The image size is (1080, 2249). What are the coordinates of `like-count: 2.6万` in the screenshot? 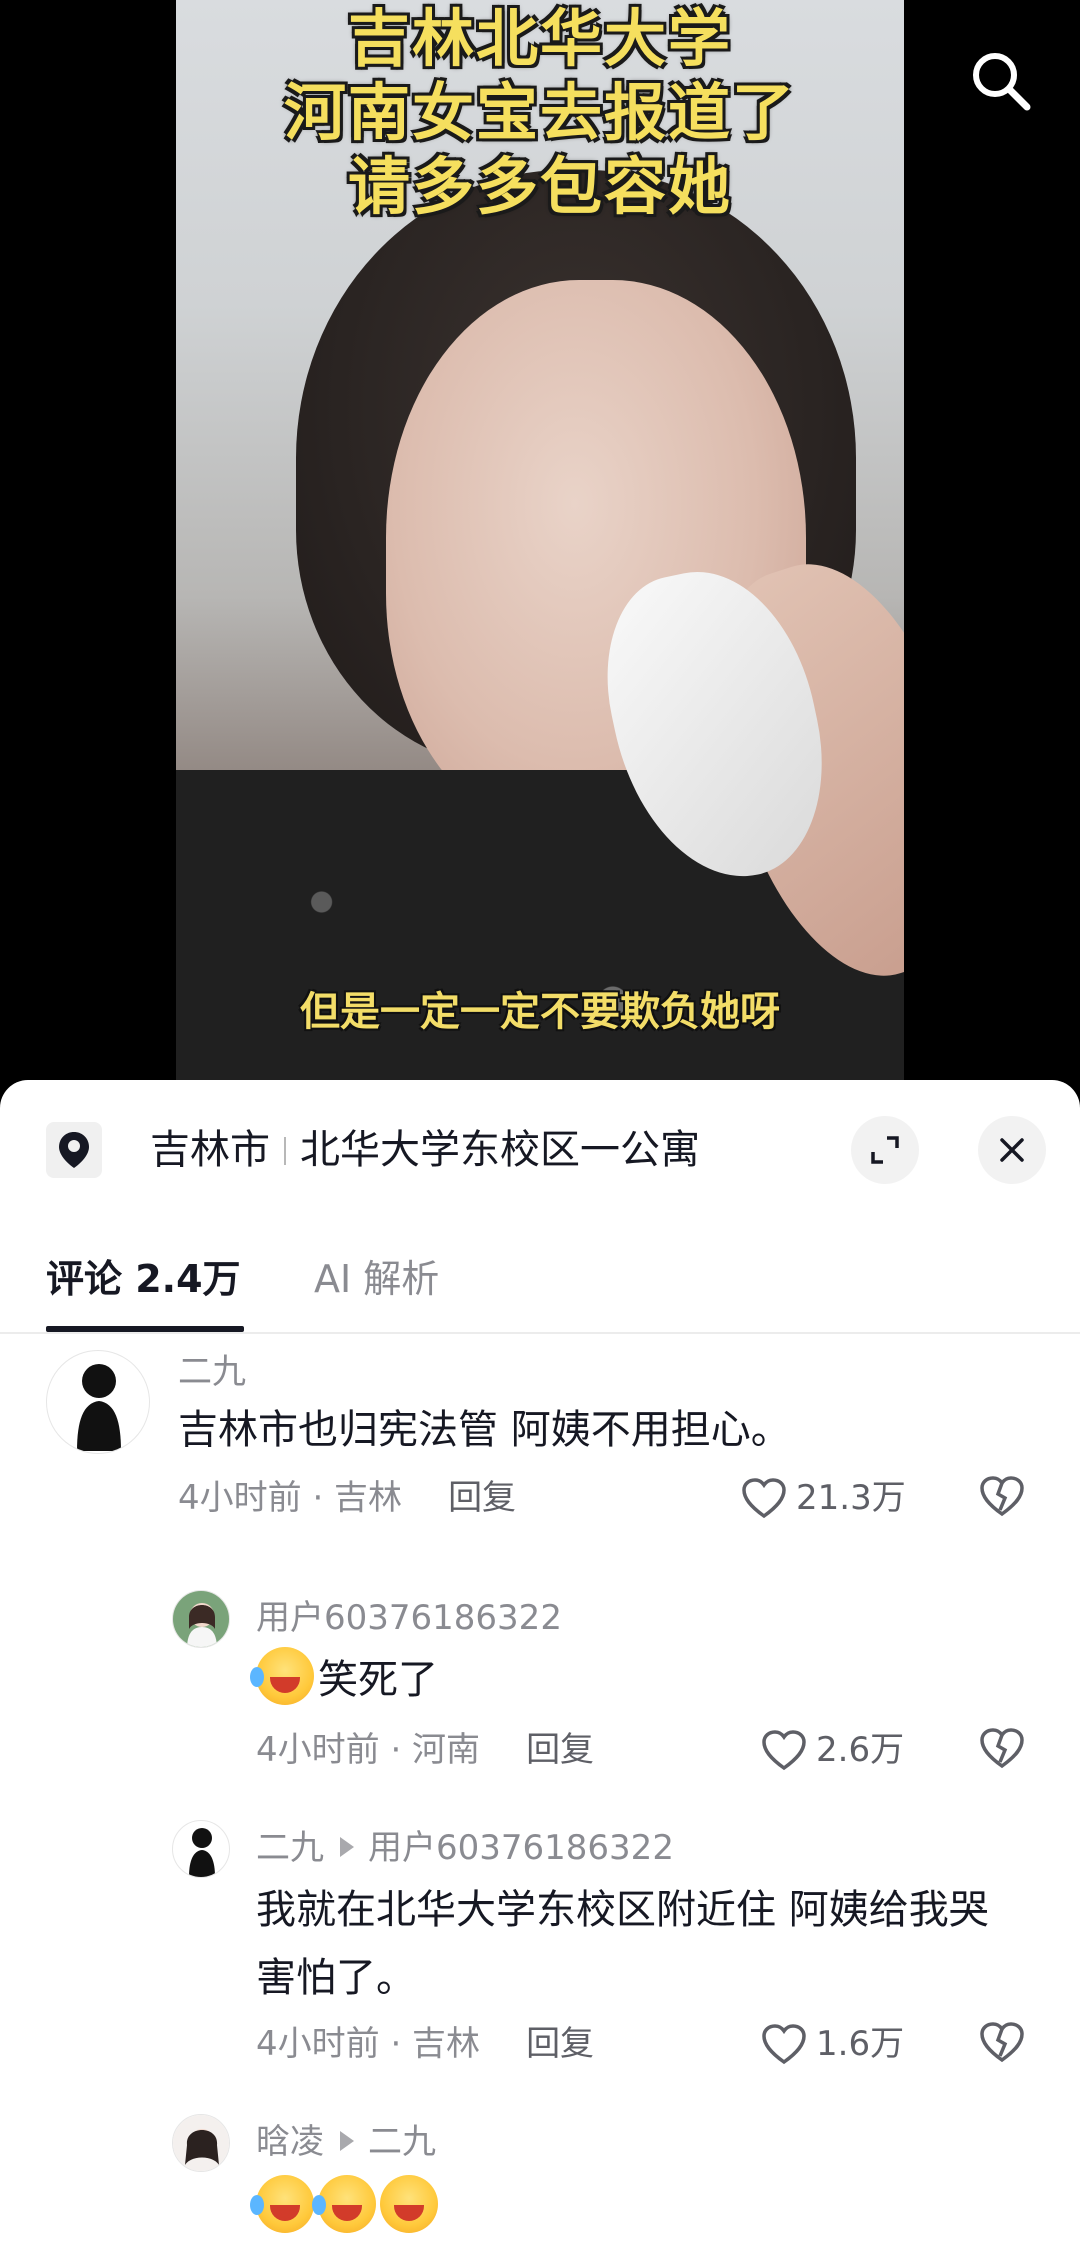 It's located at (860, 1750).